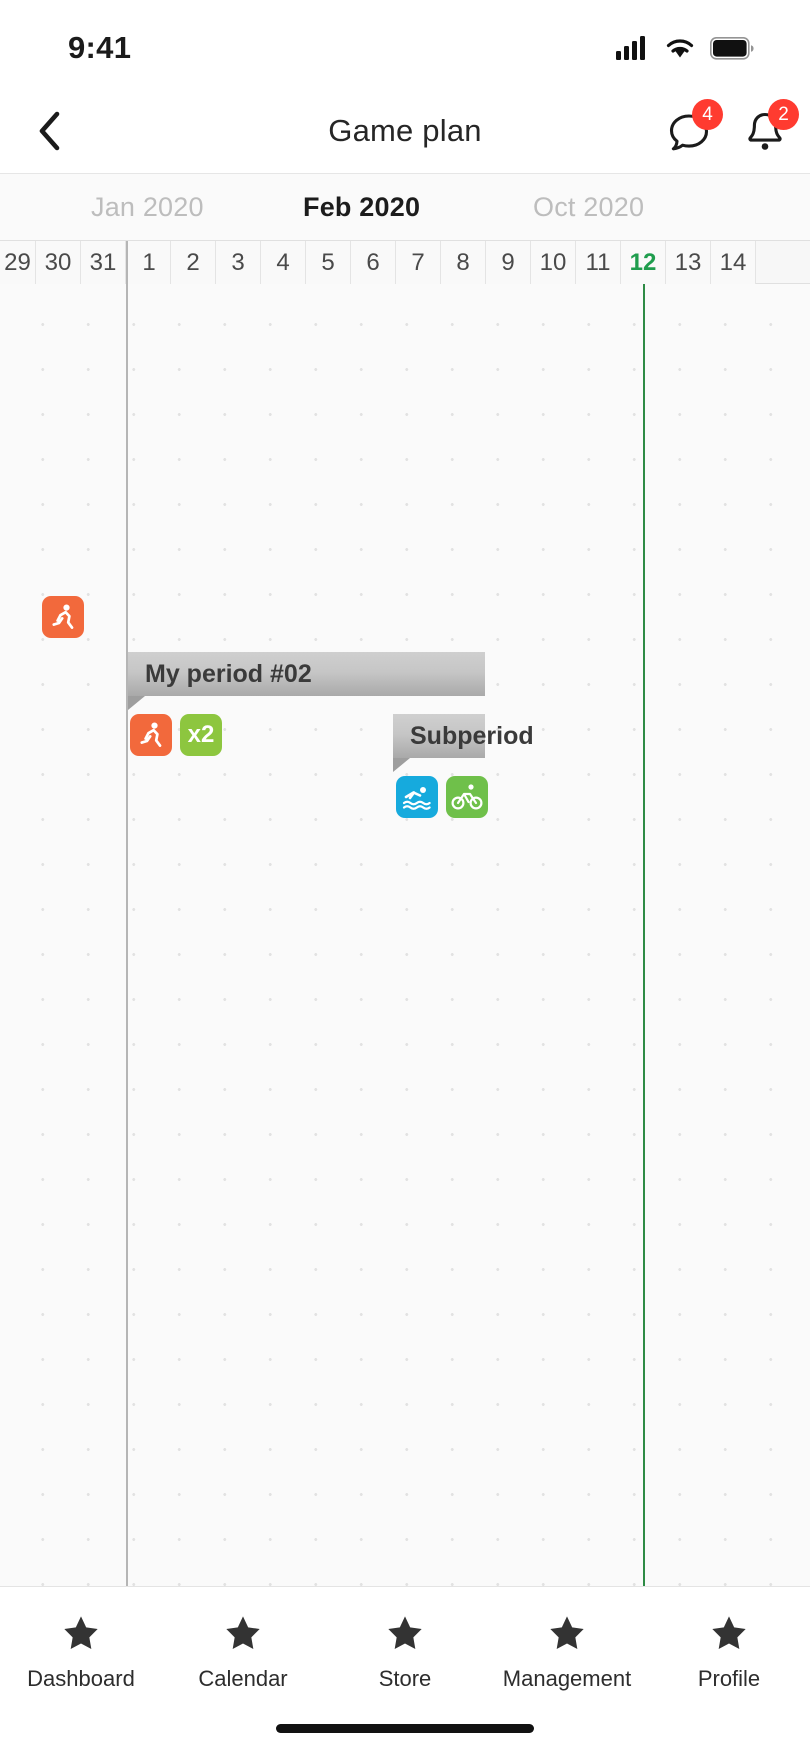  What do you see at coordinates (148, 262) in the screenshot?
I see `day-cell-1: 1` at bounding box center [148, 262].